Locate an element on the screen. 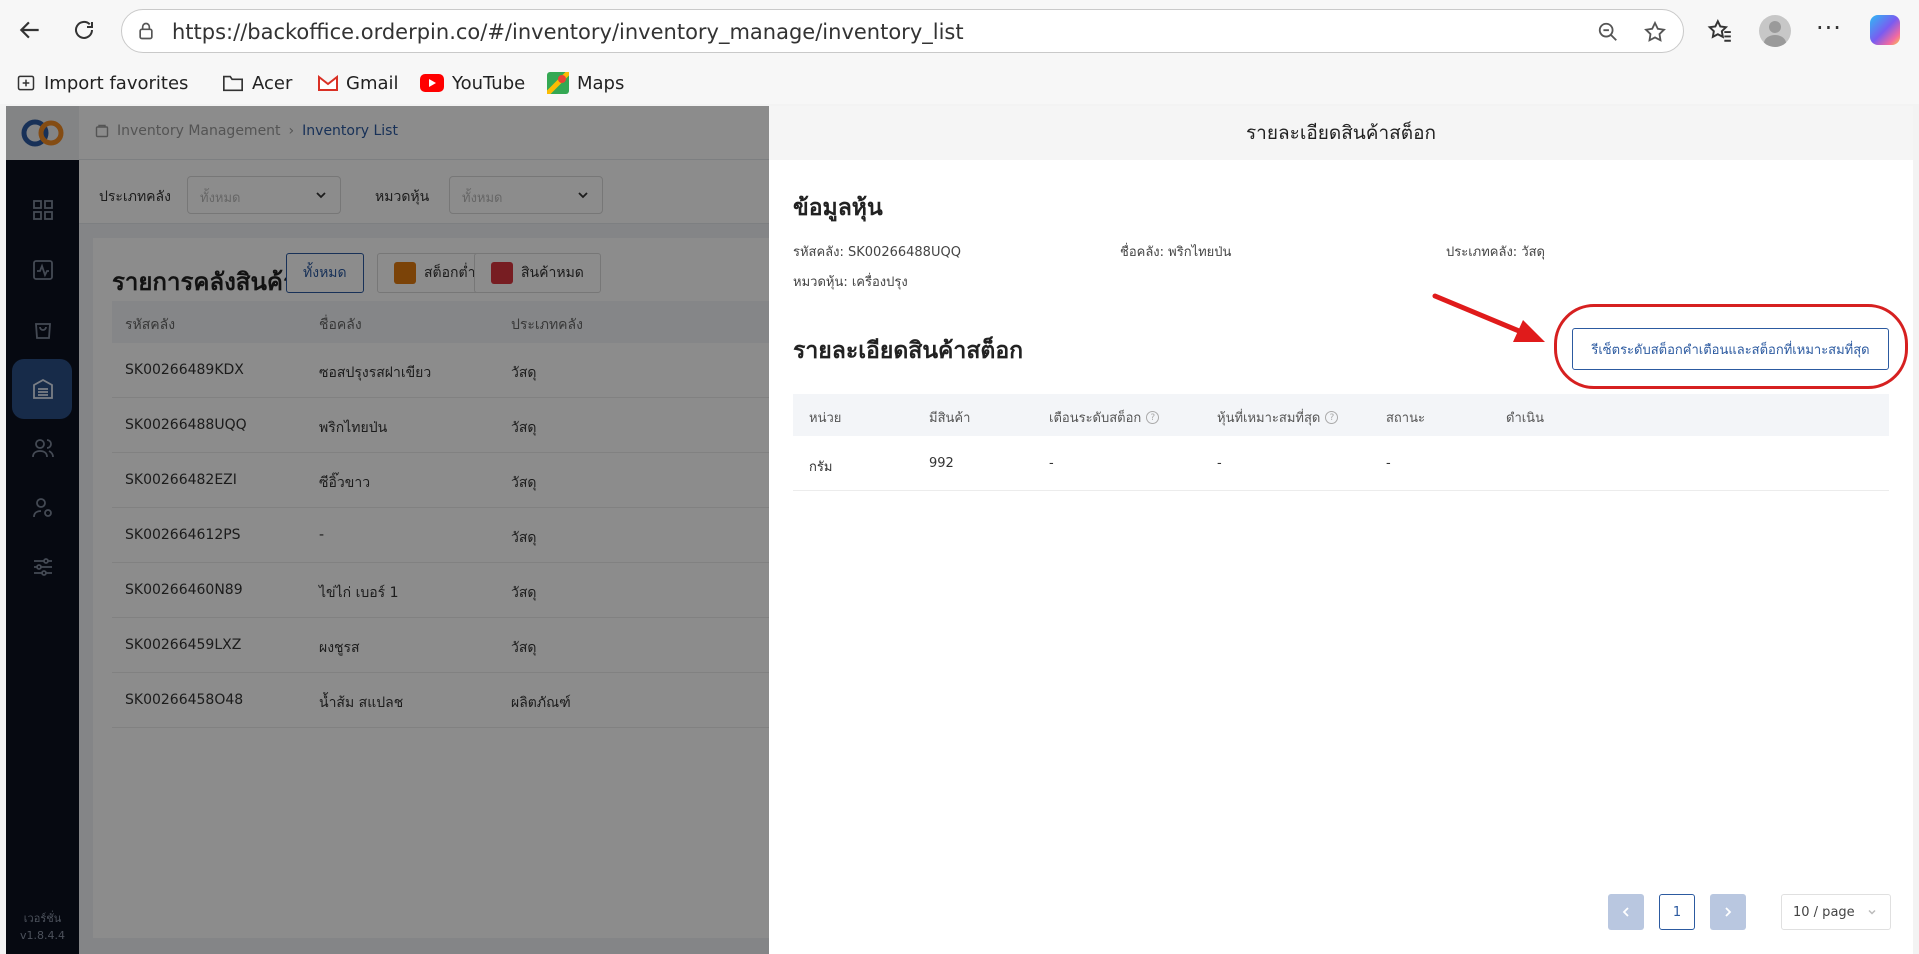 Image resolution: width=1919 pixels, height=954 pixels. pagination-next-button is located at coordinates (1728, 912).